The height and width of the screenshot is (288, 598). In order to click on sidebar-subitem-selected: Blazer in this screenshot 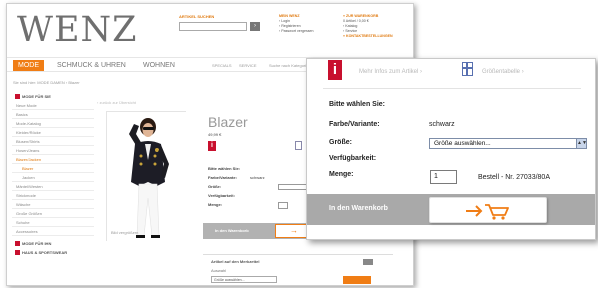, I will do `click(53, 168)`.